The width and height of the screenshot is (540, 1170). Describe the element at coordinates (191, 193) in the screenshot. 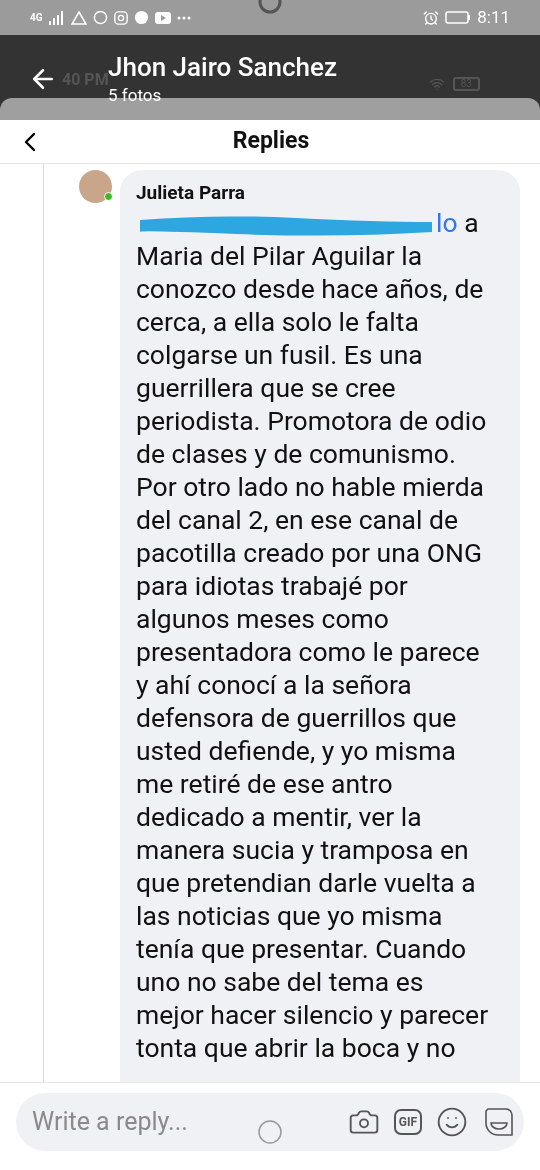

I see `author-name: Julieta Parra` at that location.